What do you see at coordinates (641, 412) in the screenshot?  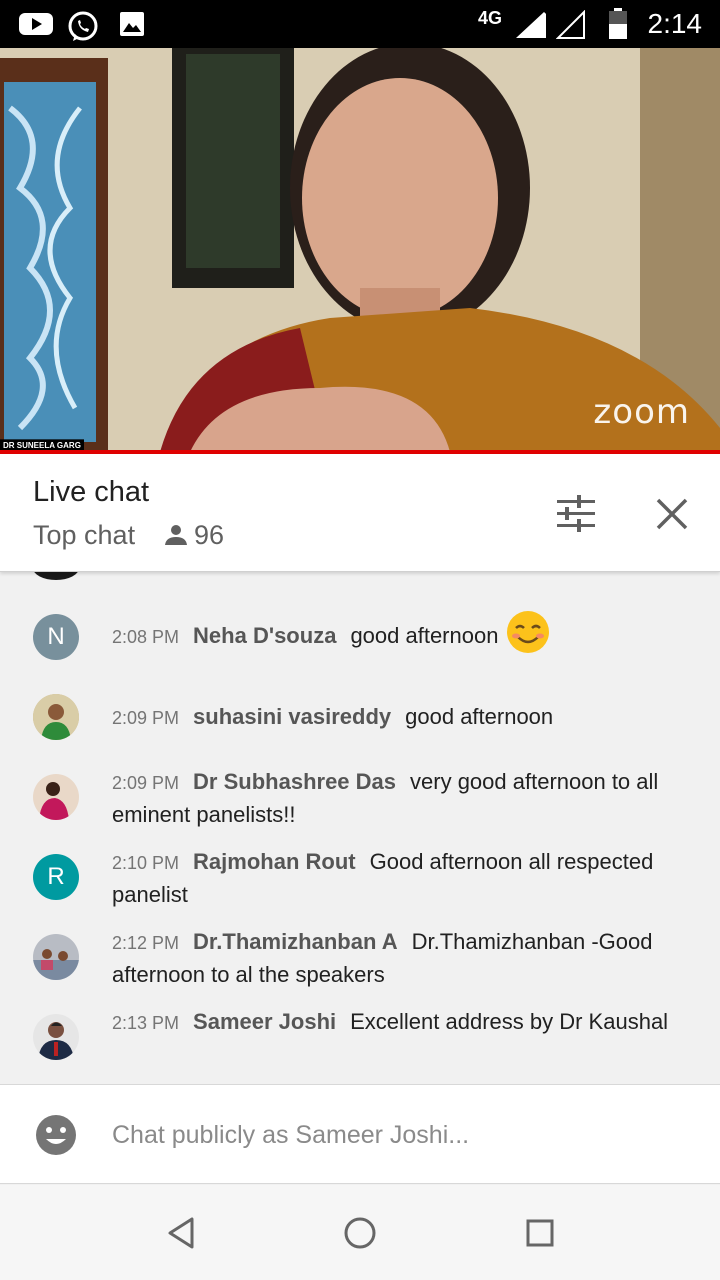 I see `zoom-watermark: zoom` at bounding box center [641, 412].